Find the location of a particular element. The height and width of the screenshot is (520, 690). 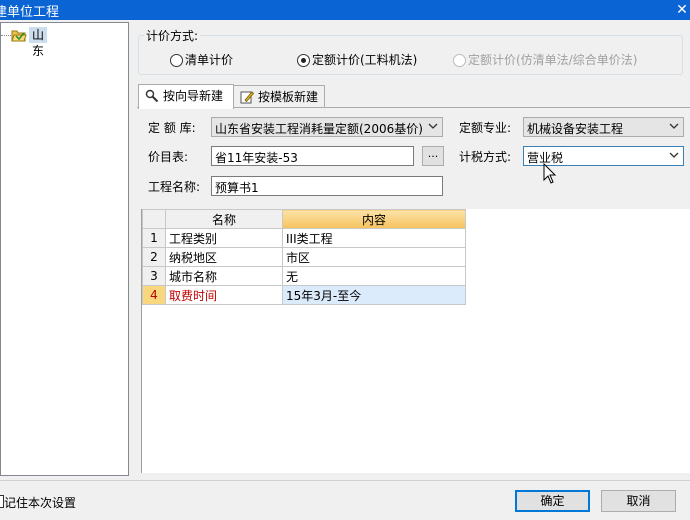

row-value: 15年3月-至今 is located at coordinates (374, 295).